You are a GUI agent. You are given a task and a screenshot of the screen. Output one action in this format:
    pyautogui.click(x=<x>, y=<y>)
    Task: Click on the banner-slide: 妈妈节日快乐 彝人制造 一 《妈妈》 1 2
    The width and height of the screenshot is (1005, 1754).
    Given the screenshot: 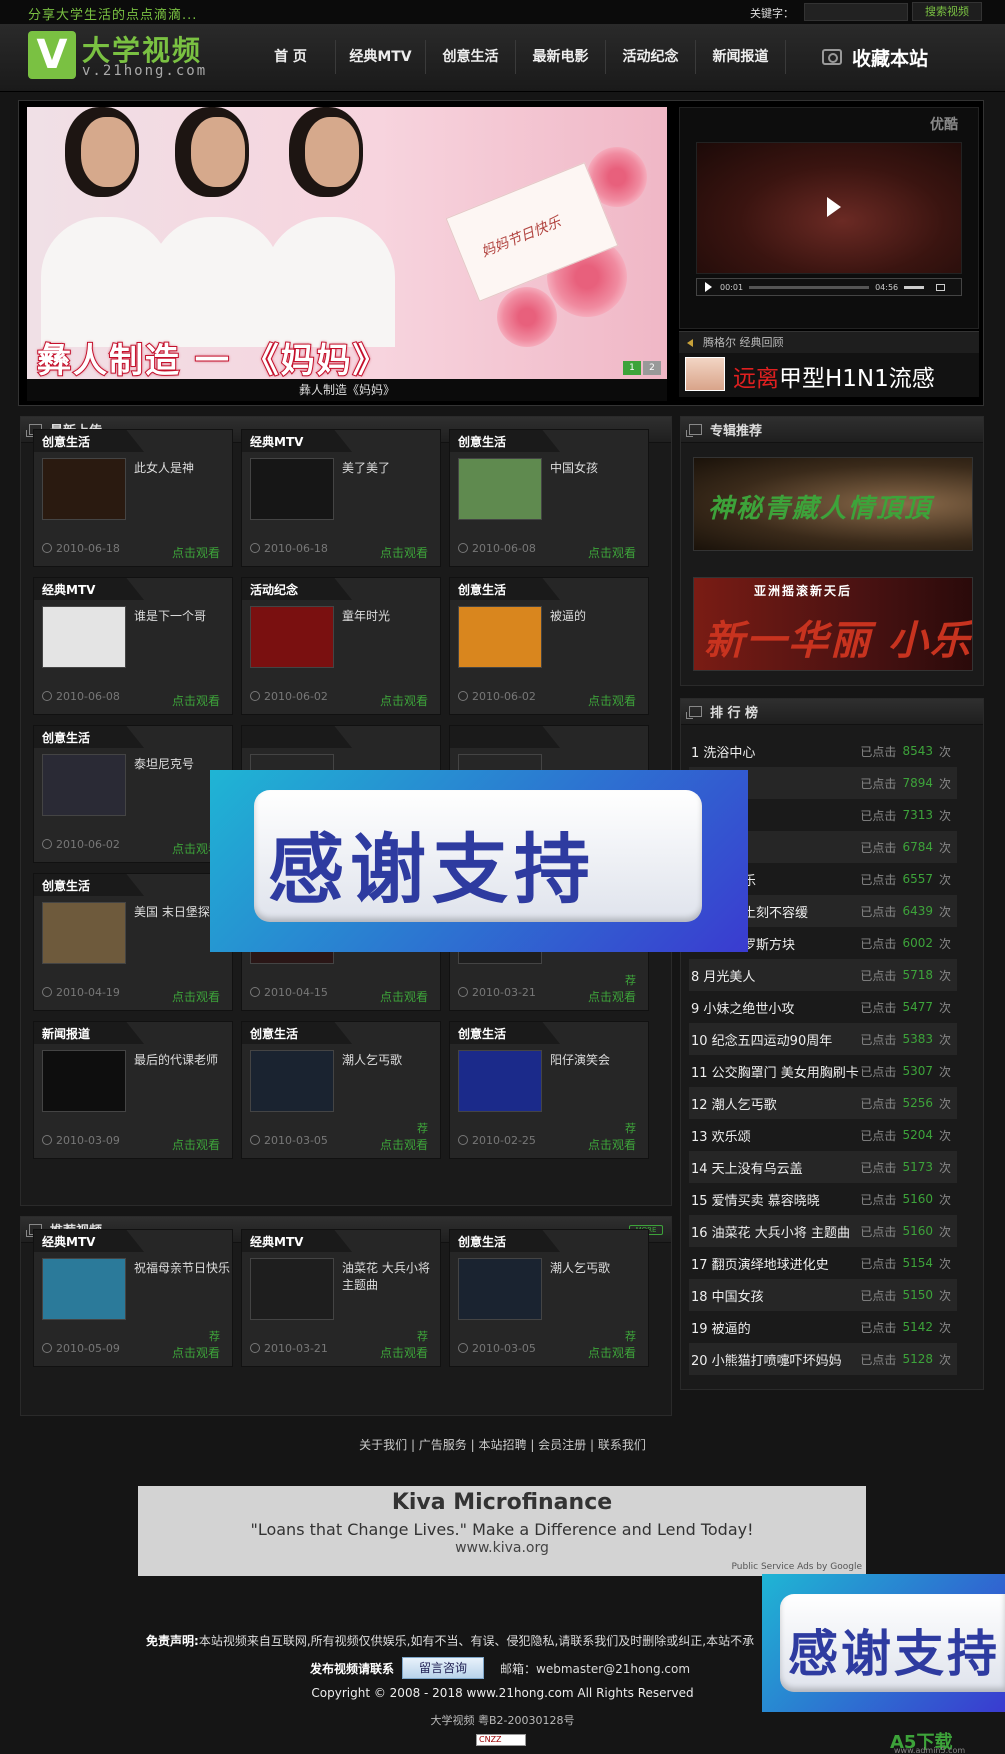 What is the action you would take?
    pyautogui.click(x=347, y=243)
    